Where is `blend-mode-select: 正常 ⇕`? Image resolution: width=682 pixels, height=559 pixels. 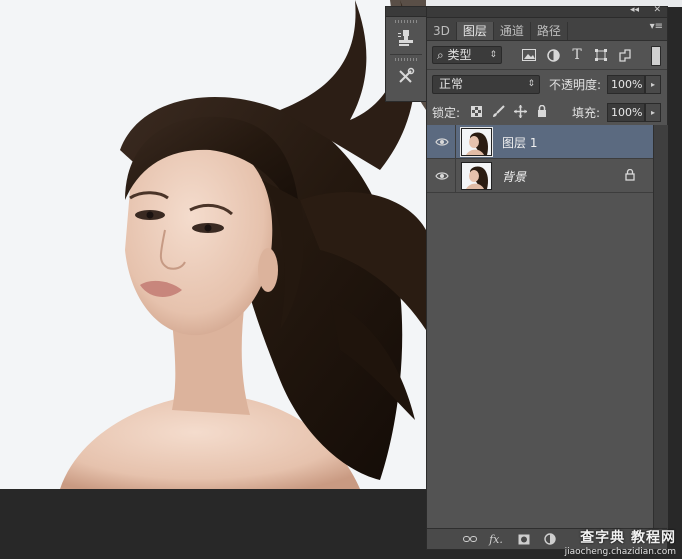 blend-mode-select: 正常 ⇕ is located at coordinates (486, 84).